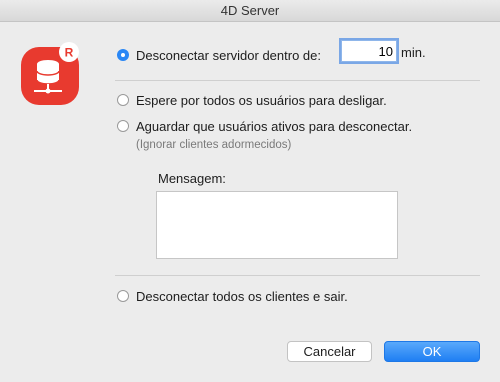 The height and width of the screenshot is (382, 500). Describe the element at coordinates (123, 100) in the screenshot. I see `radio-wait-all` at that location.